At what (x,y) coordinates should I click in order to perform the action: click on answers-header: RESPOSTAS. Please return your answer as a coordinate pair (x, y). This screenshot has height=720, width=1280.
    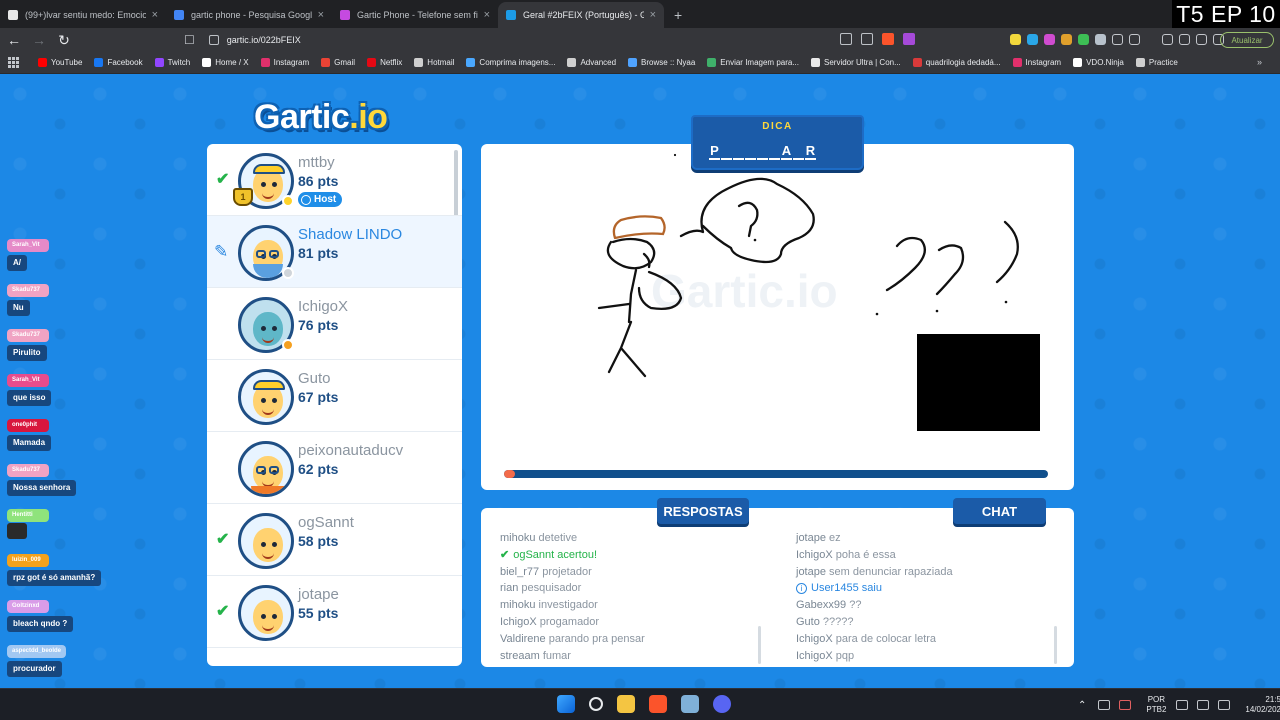
    Looking at the image, I should click on (703, 511).